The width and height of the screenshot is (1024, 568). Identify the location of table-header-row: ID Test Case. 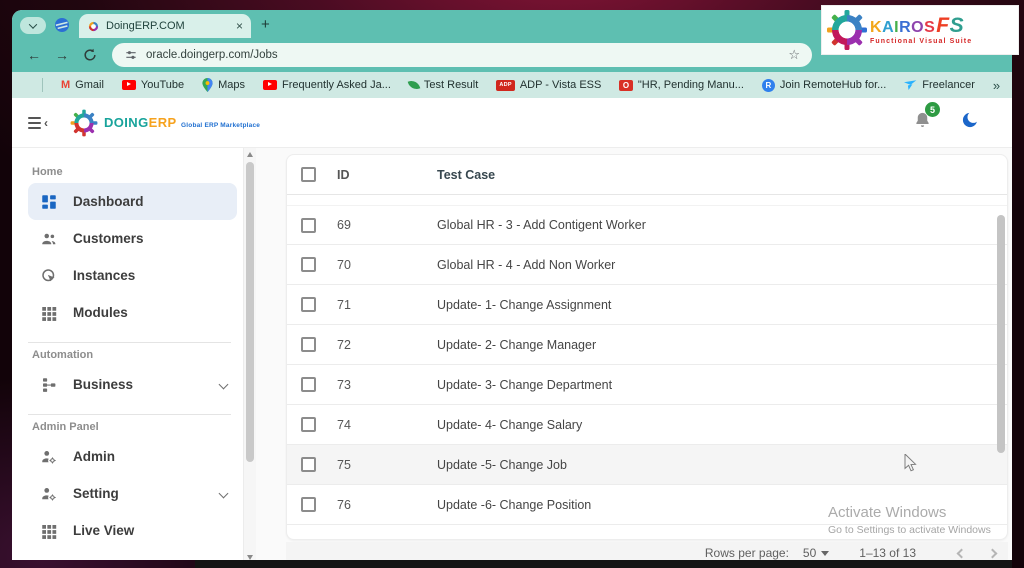
(647, 175).